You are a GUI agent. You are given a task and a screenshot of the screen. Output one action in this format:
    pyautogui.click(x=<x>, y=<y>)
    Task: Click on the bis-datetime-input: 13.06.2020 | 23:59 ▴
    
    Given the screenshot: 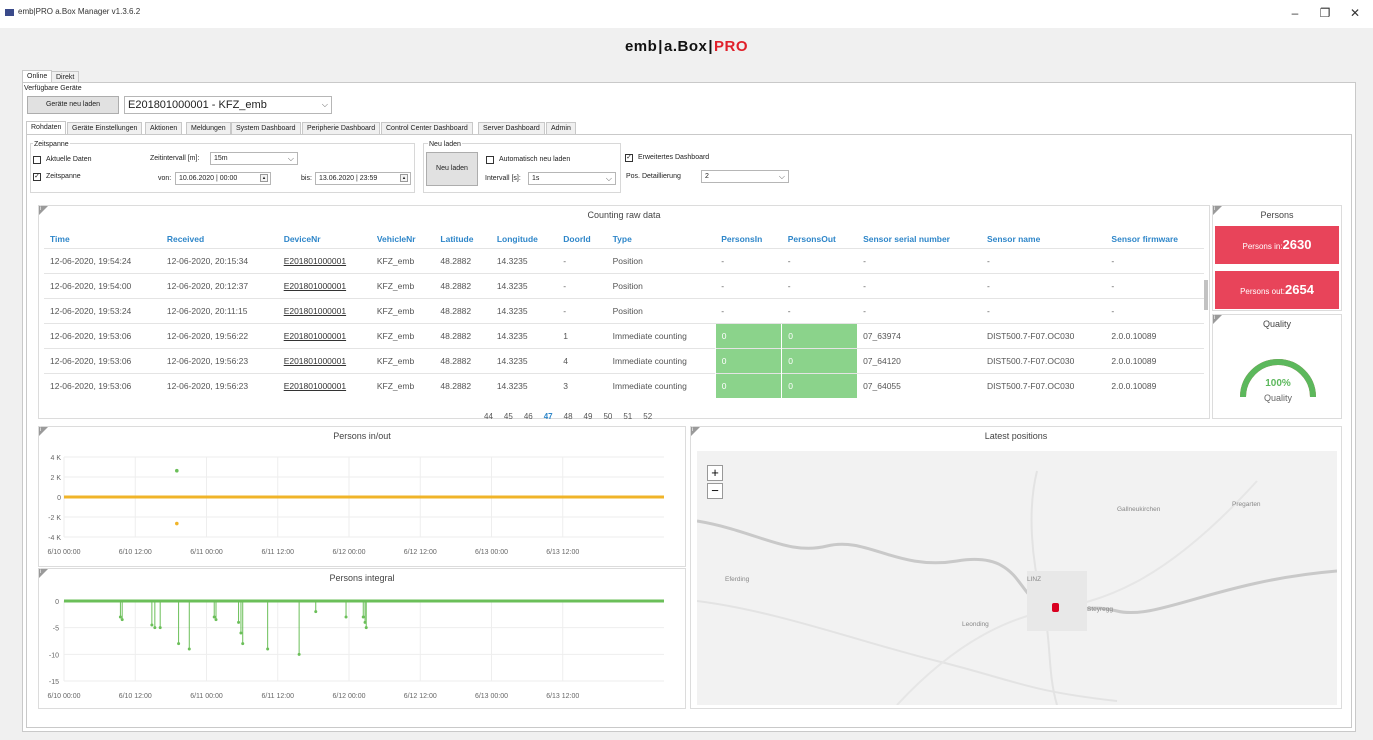 What is the action you would take?
    pyautogui.click(x=363, y=178)
    